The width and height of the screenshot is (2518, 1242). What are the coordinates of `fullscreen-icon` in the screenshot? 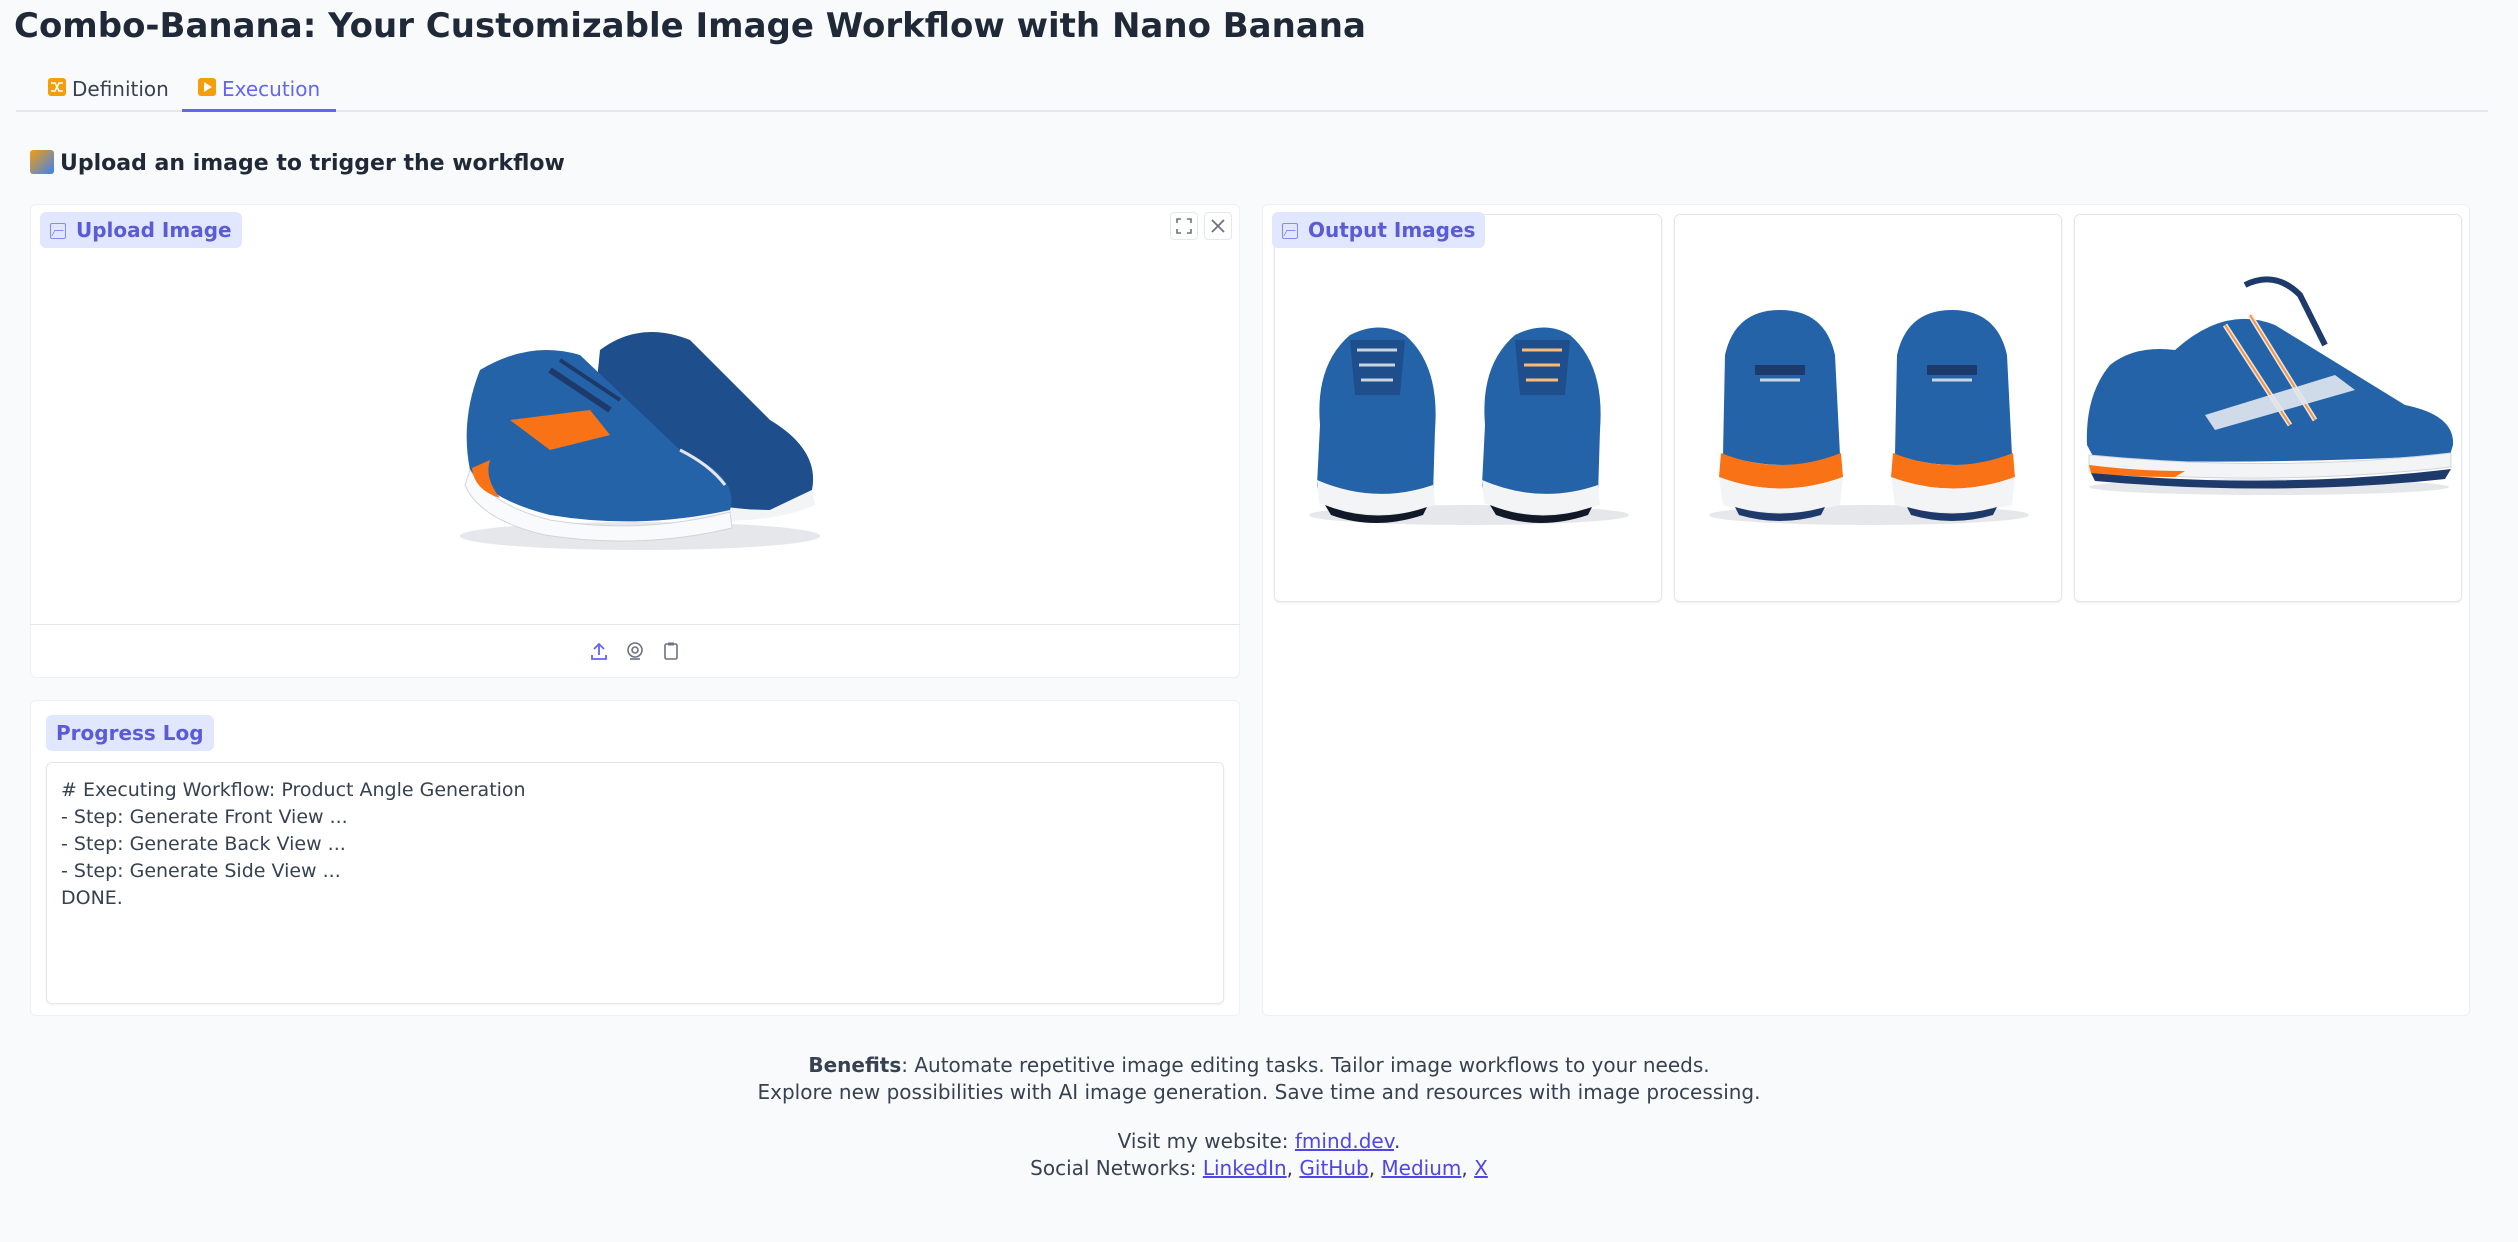 It's located at (1184, 226).